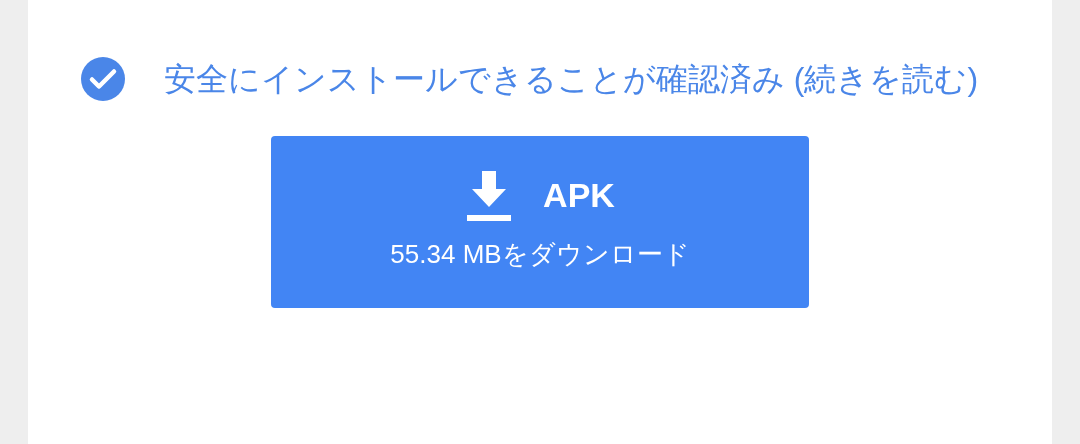 This screenshot has width=1080, height=444. I want to click on download-icon, so click(489, 195).